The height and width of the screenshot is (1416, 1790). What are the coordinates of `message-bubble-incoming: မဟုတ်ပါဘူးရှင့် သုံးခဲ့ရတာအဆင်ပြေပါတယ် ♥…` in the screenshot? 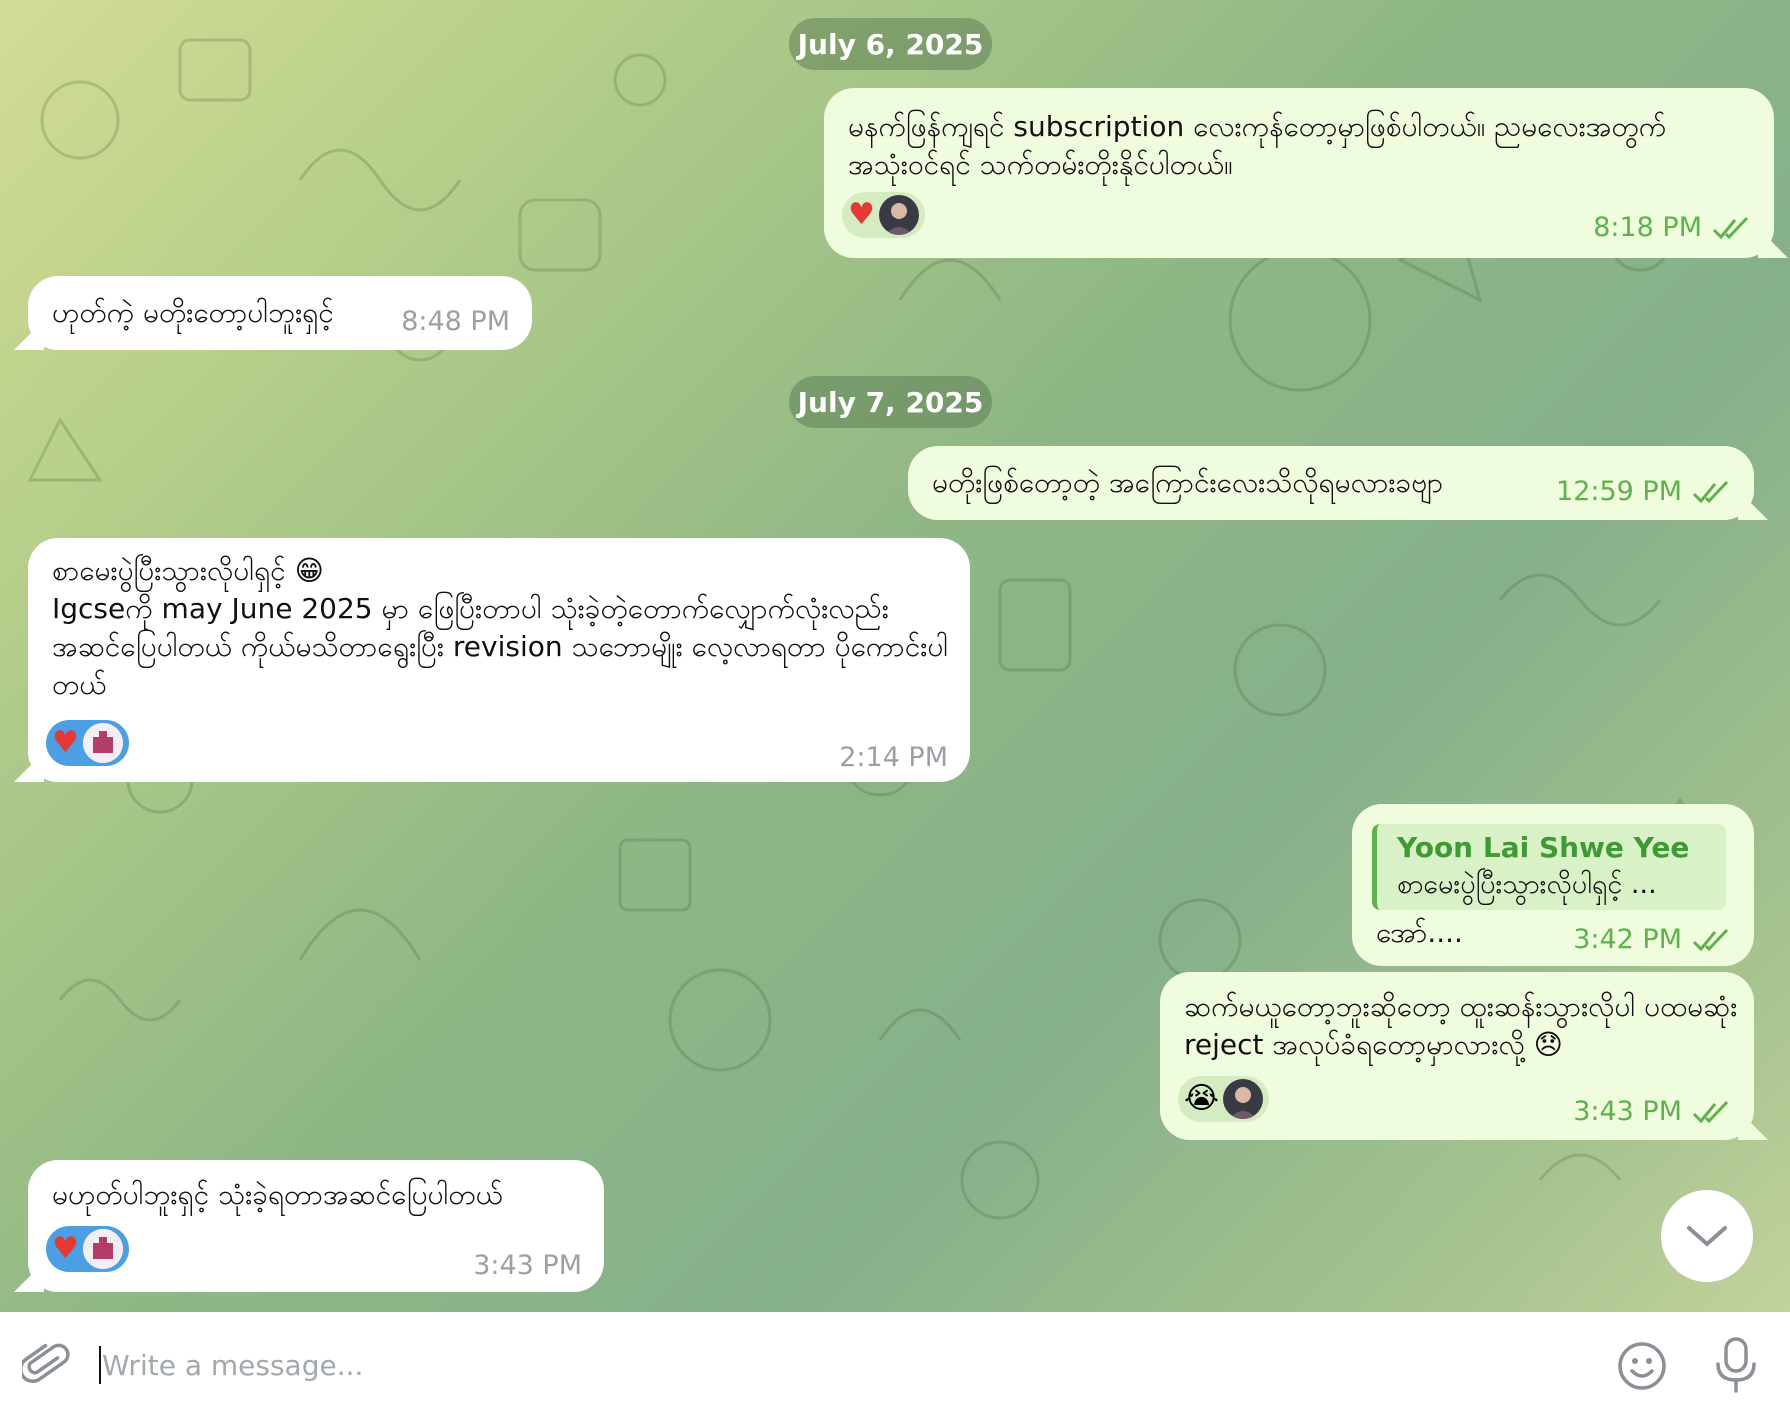 It's located at (316, 1226).